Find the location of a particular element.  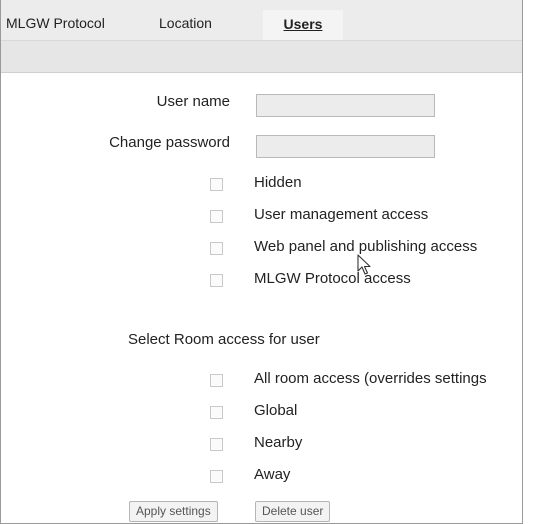

delete-user-button: Delete user is located at coordinates (293, 511).